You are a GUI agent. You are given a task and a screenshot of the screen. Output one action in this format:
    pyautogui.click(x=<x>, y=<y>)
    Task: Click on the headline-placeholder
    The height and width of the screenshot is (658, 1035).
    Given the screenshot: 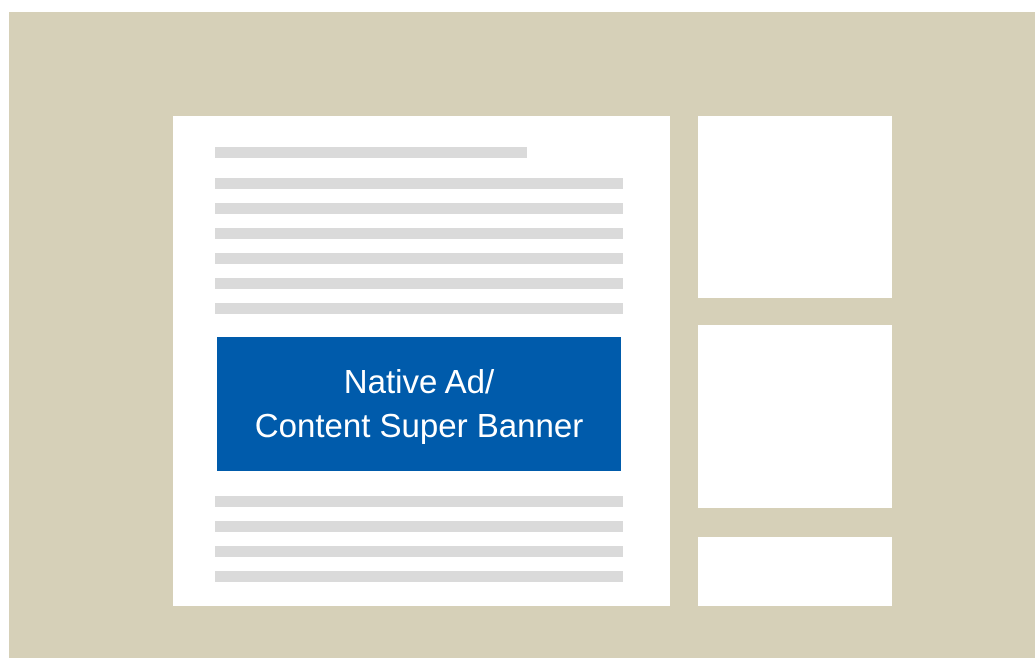 What is the action you would take?
    pyautogui.click(x=371, y=152)
    